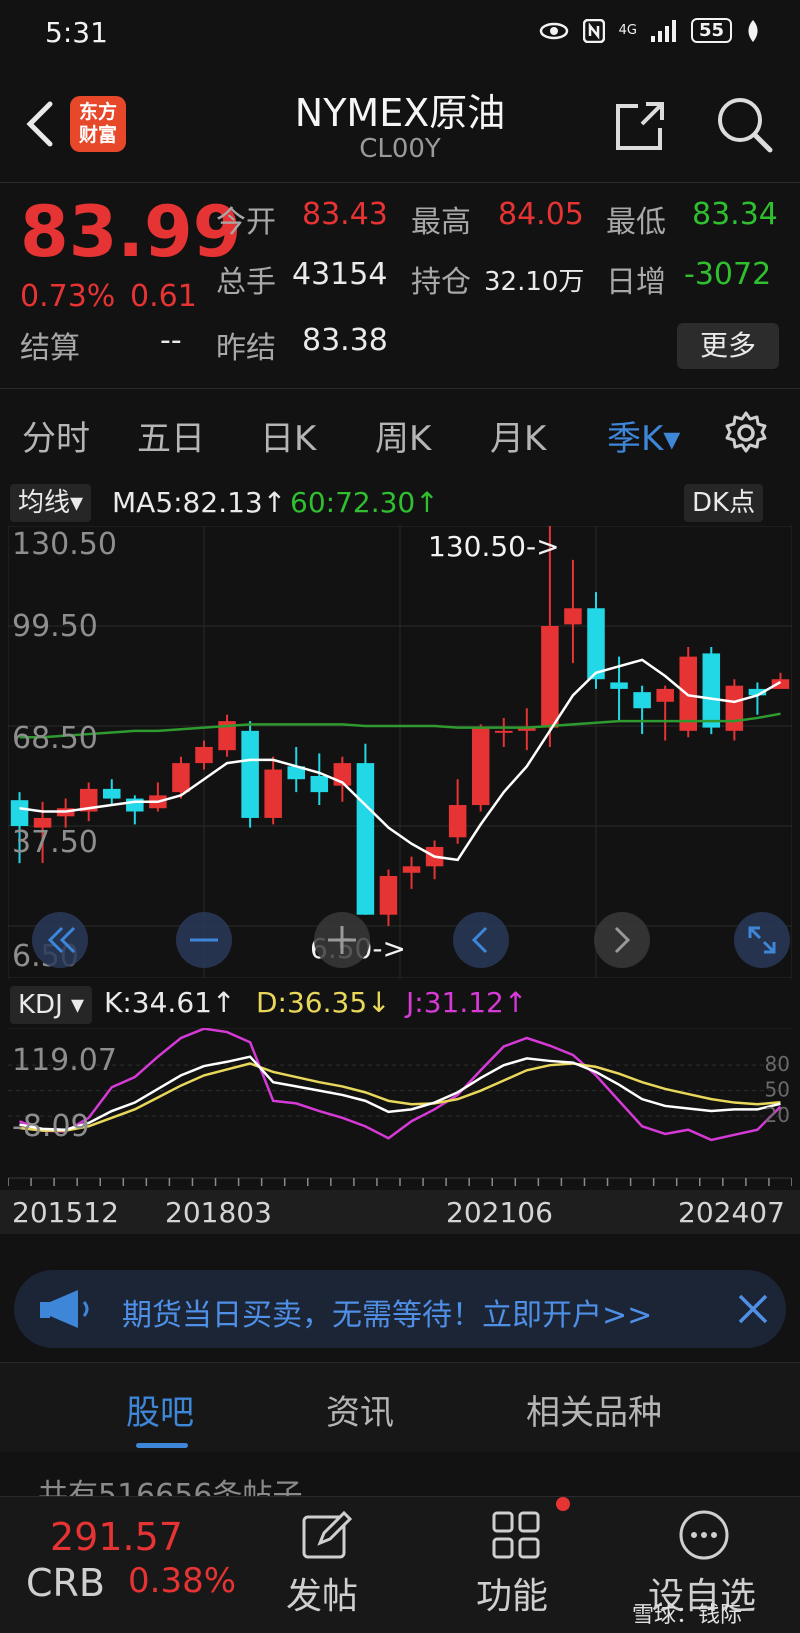  I want to click on kdj-legend: KDJ ▾ K:34.61↑ D:36.35↓ J:31.12↑, so click(400, 1005).